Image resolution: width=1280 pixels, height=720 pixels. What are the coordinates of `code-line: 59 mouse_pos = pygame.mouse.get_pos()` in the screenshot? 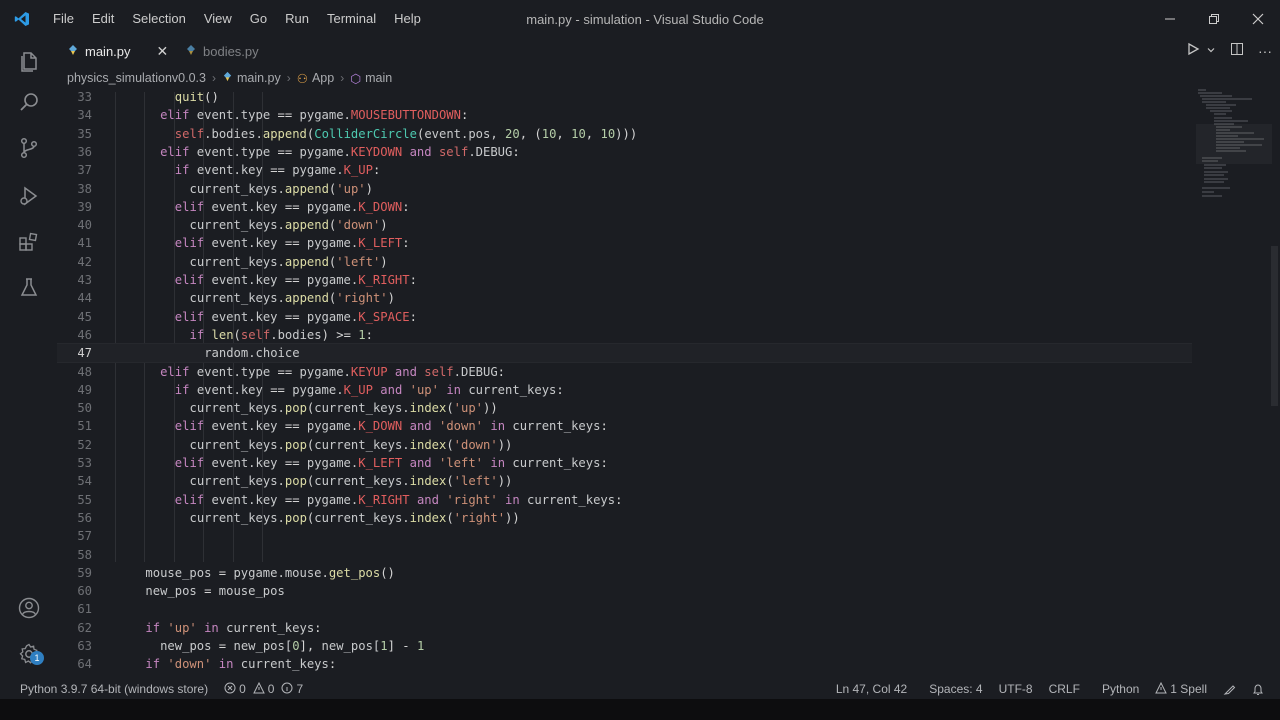 It's located at (624, 573).